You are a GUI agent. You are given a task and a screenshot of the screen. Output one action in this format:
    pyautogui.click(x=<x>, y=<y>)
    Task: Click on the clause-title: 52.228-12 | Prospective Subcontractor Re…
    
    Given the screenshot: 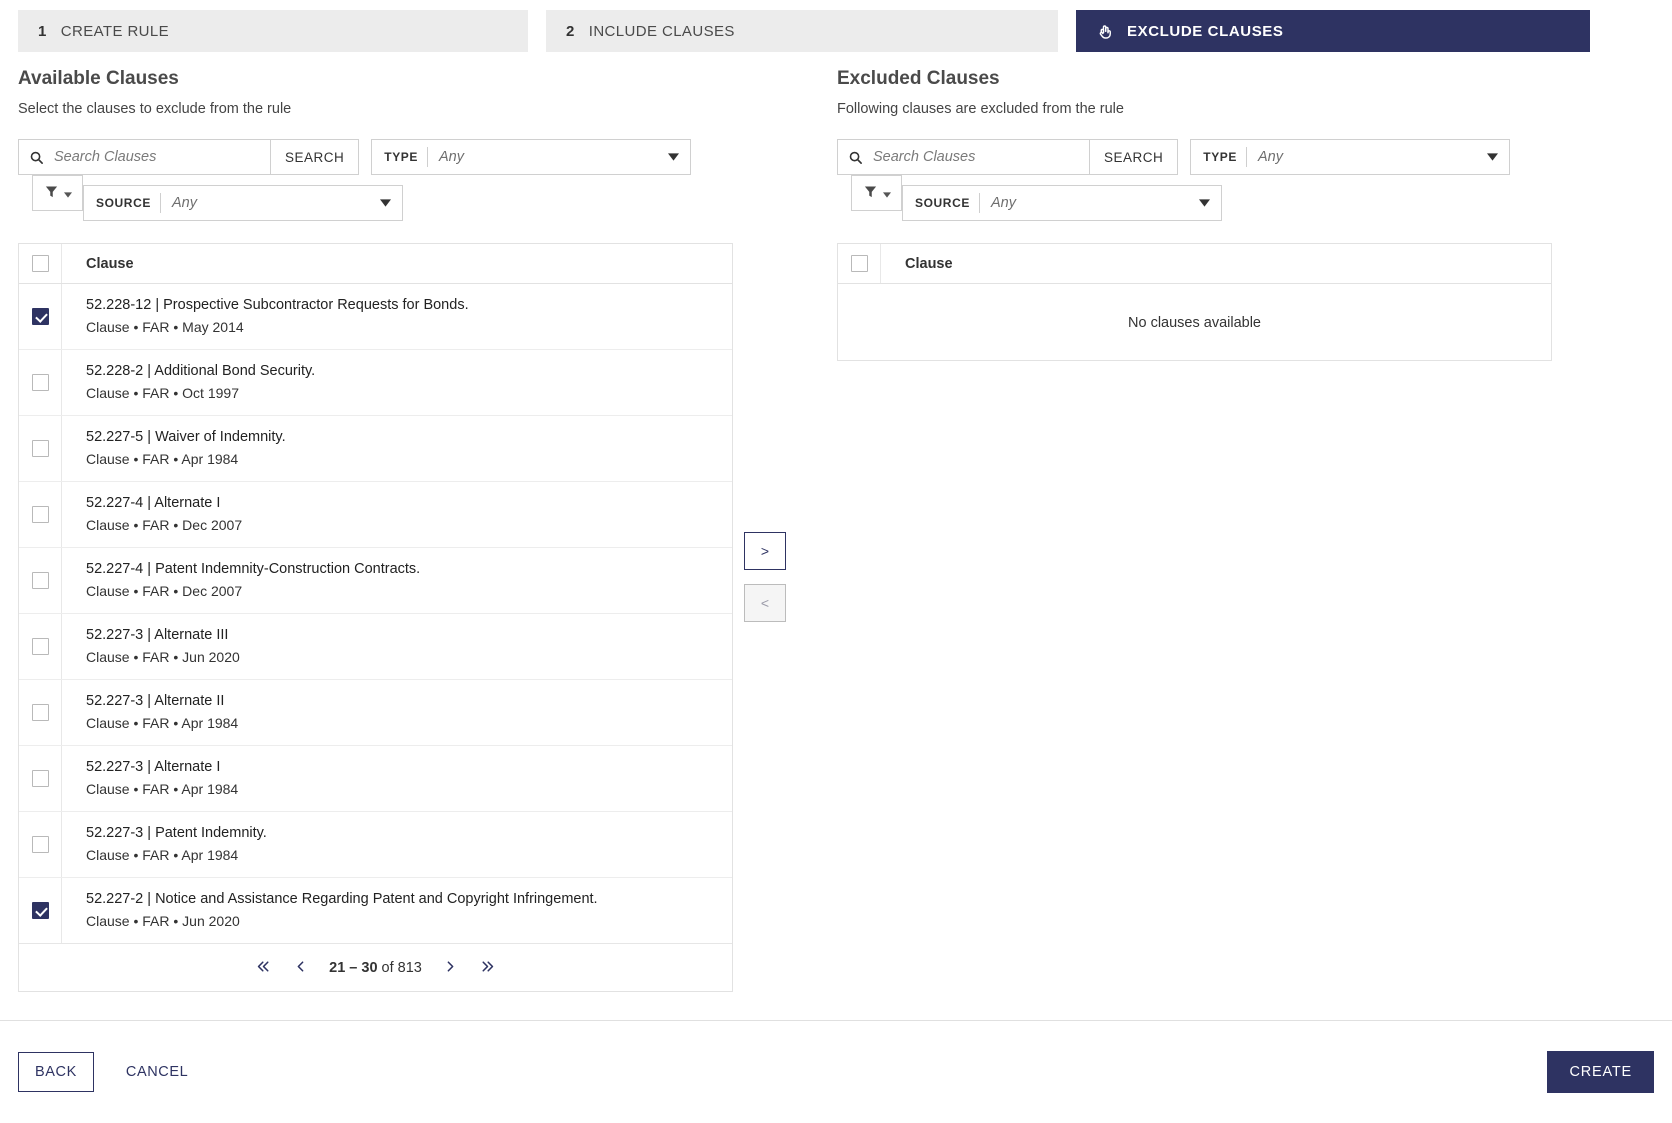 What is the action you would take?
    pyautogui.click(x=277, y=305)
    